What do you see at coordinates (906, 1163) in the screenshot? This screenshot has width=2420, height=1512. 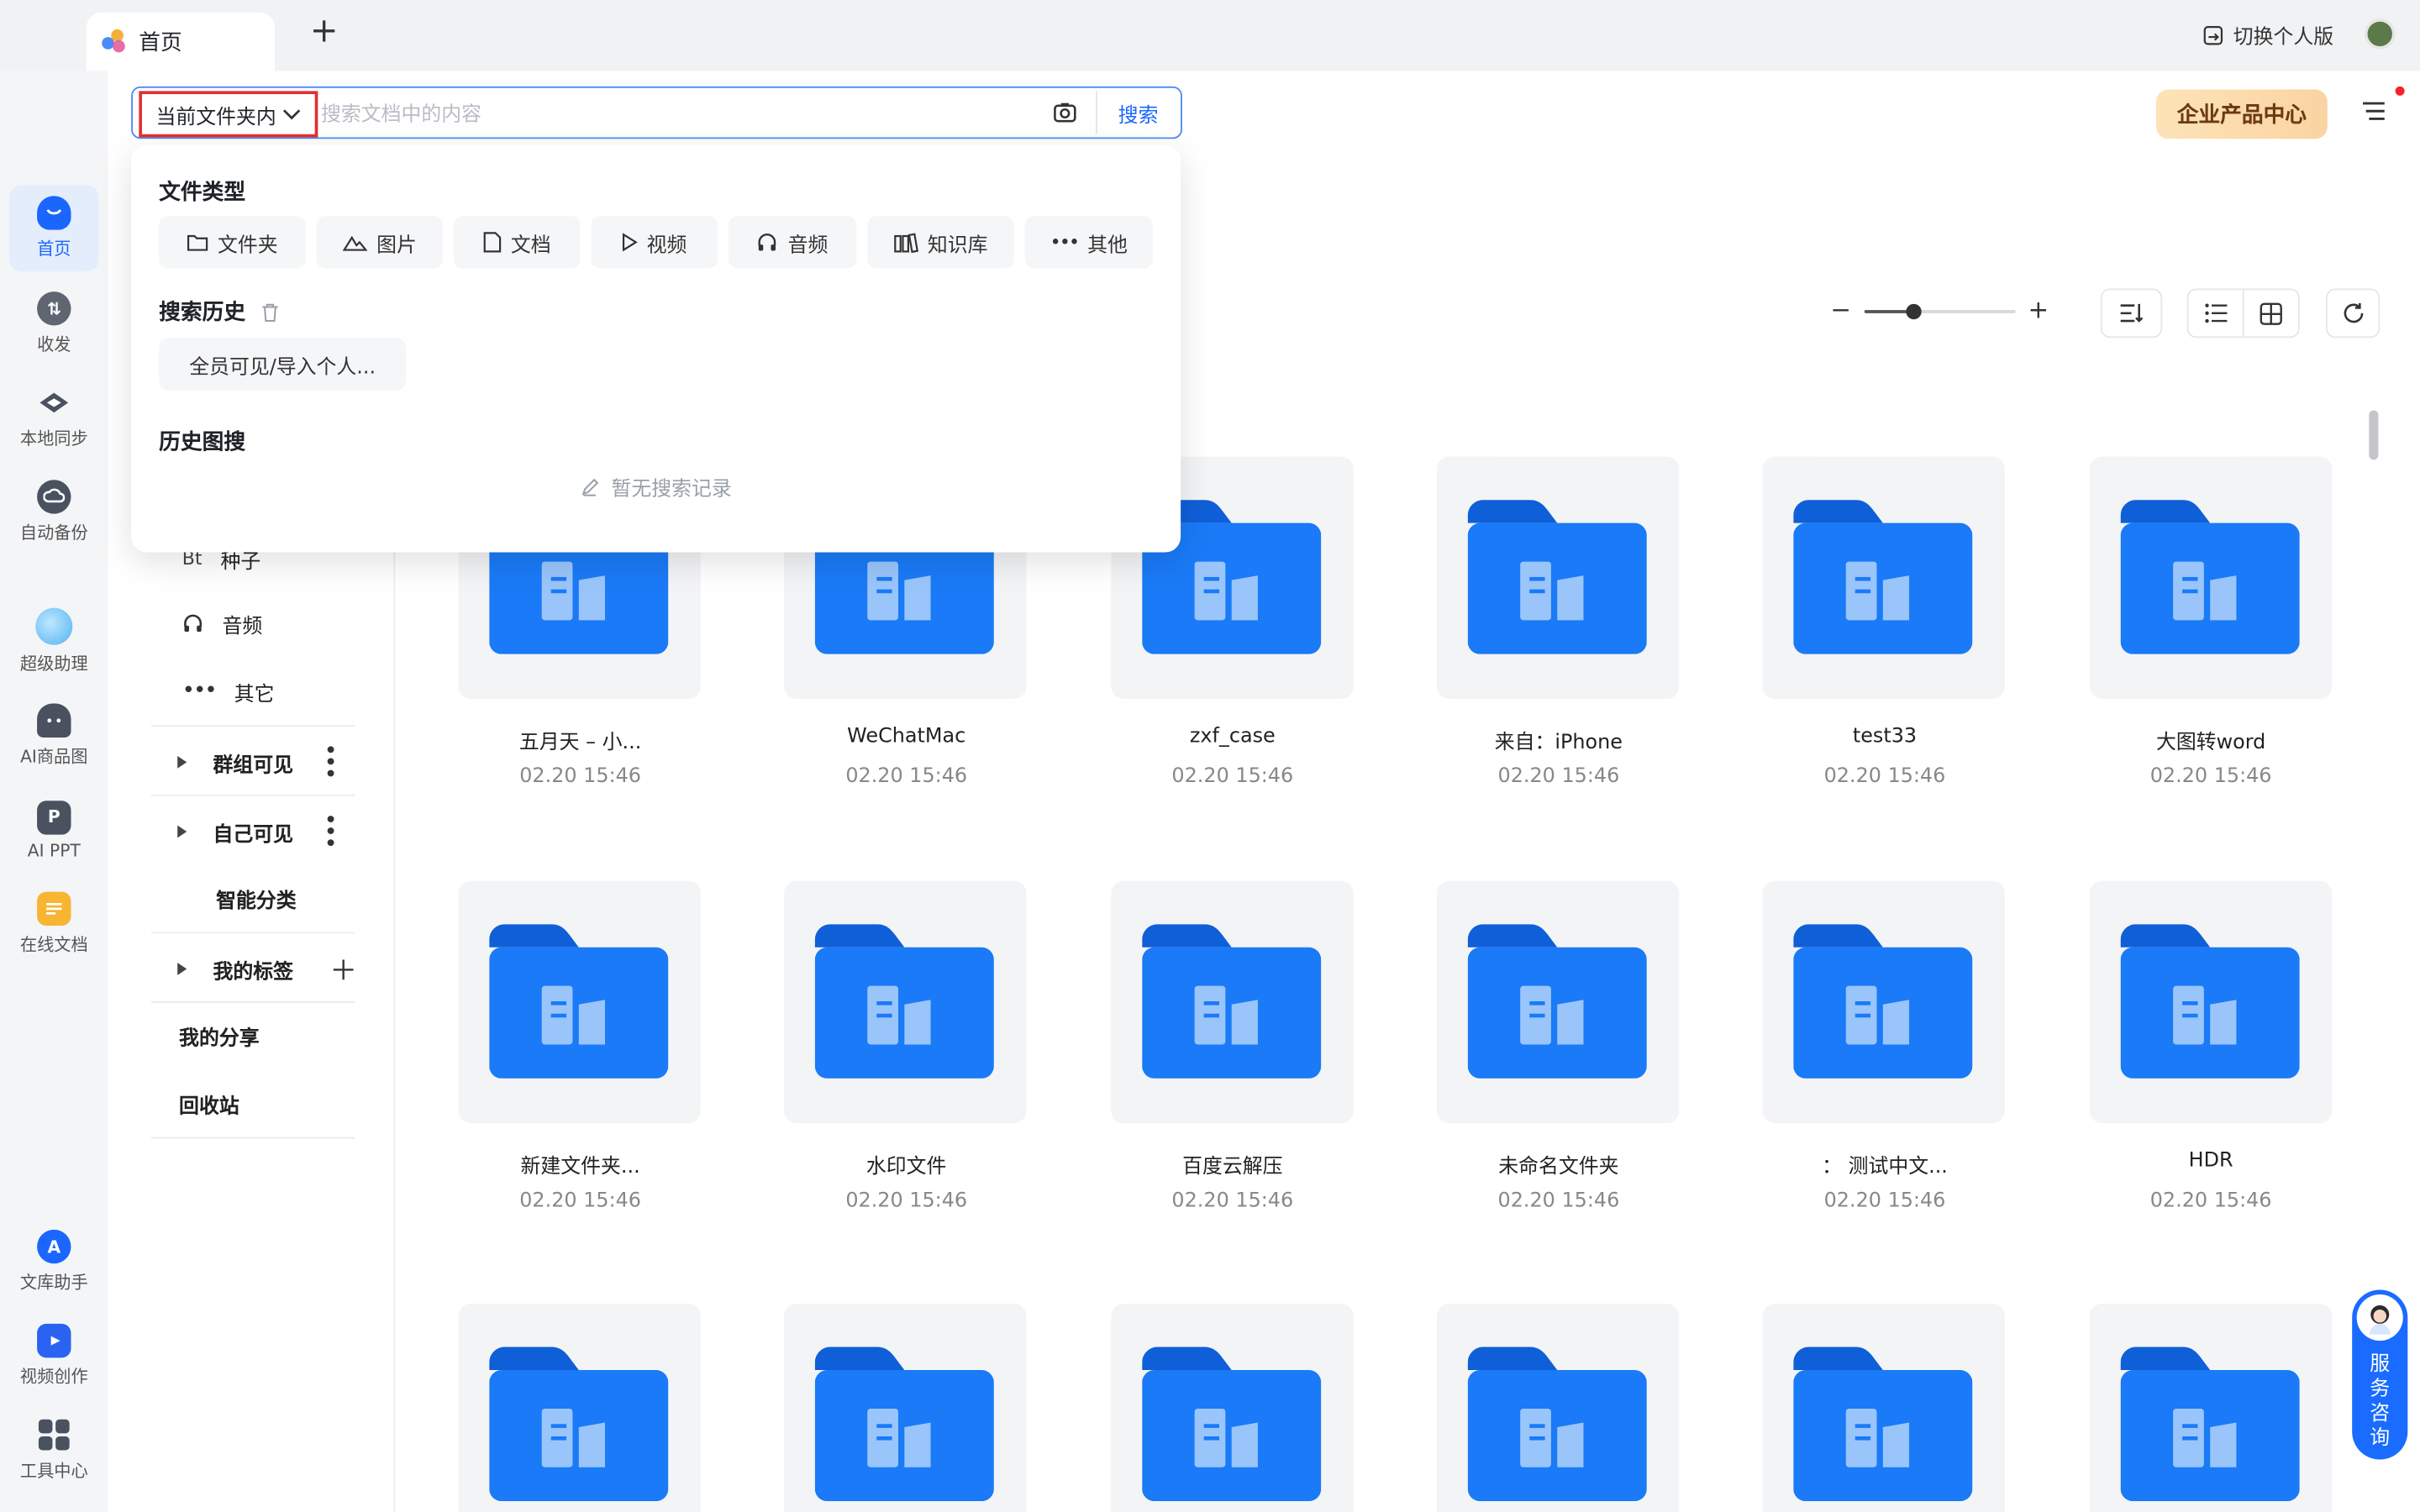 I see `folder-name: 水印文件` at bounding box center [906, 1163].